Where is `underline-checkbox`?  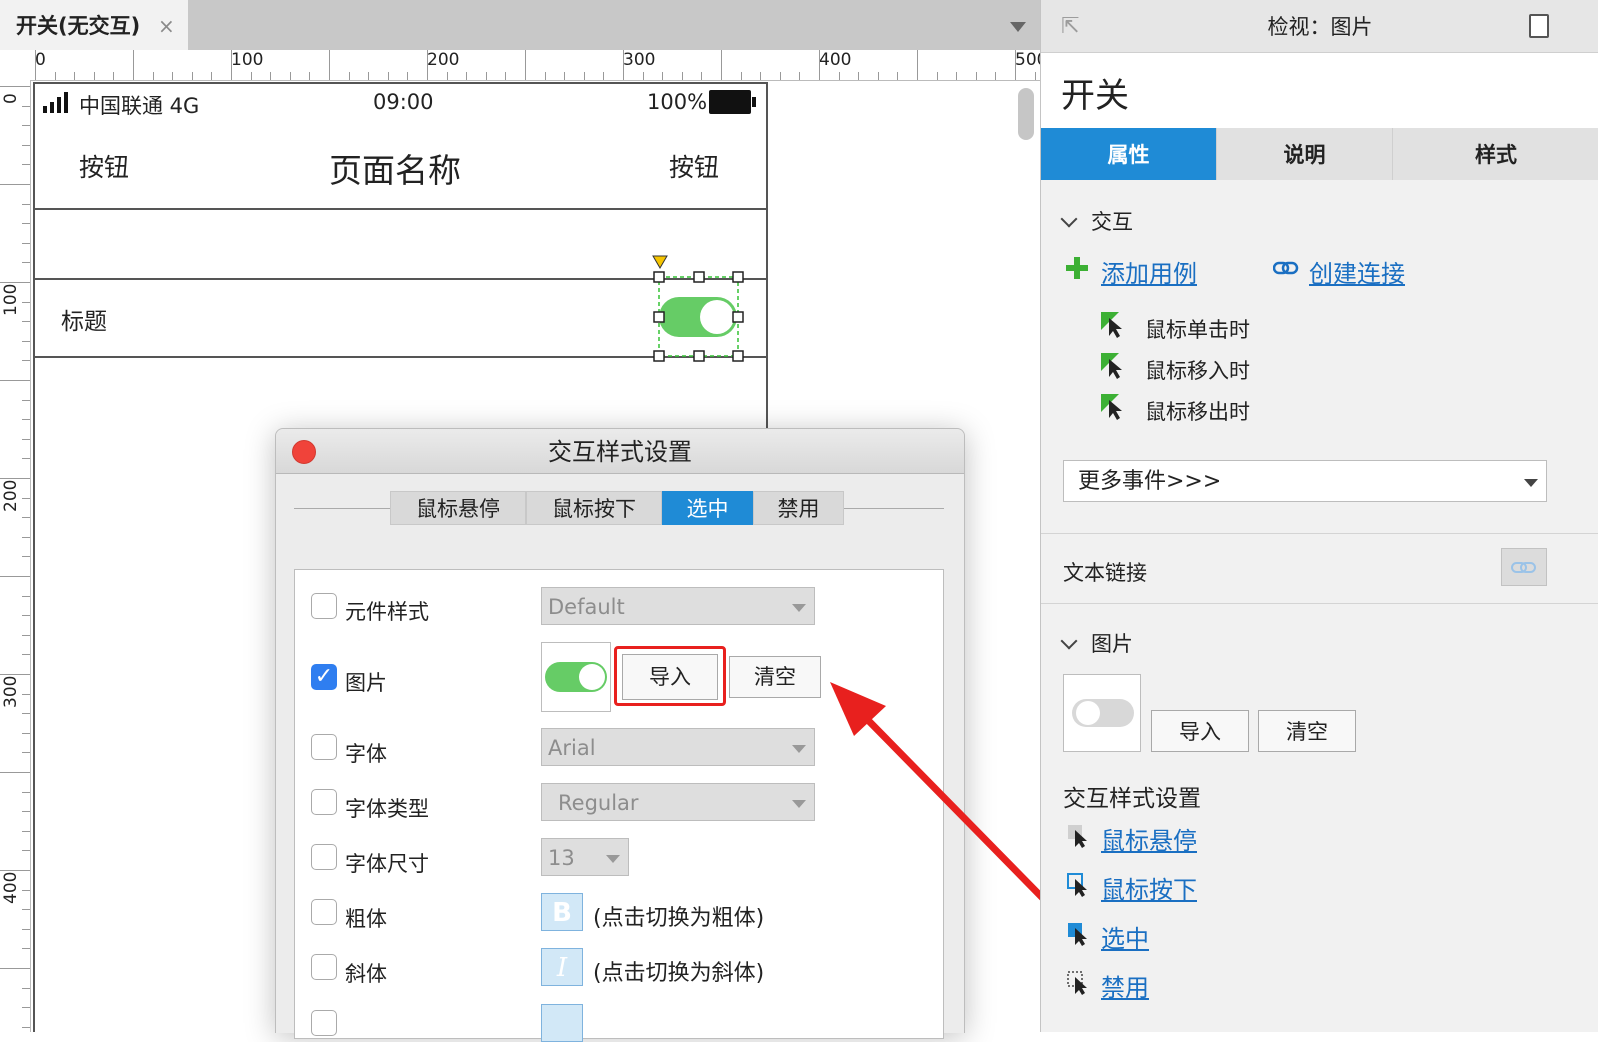 underline-checkbox is located at coordinates (324, 1023).